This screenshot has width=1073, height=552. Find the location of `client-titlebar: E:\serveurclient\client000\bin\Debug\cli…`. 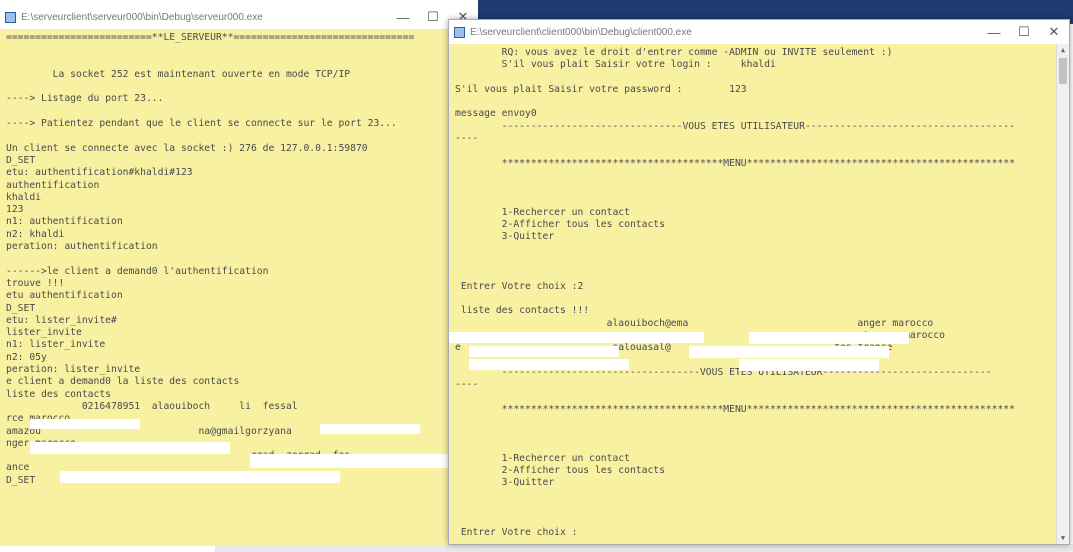

client-titlebar: E:\serveurclient\client000\bin\Debug\cli… is located at coordinates (759, 32).